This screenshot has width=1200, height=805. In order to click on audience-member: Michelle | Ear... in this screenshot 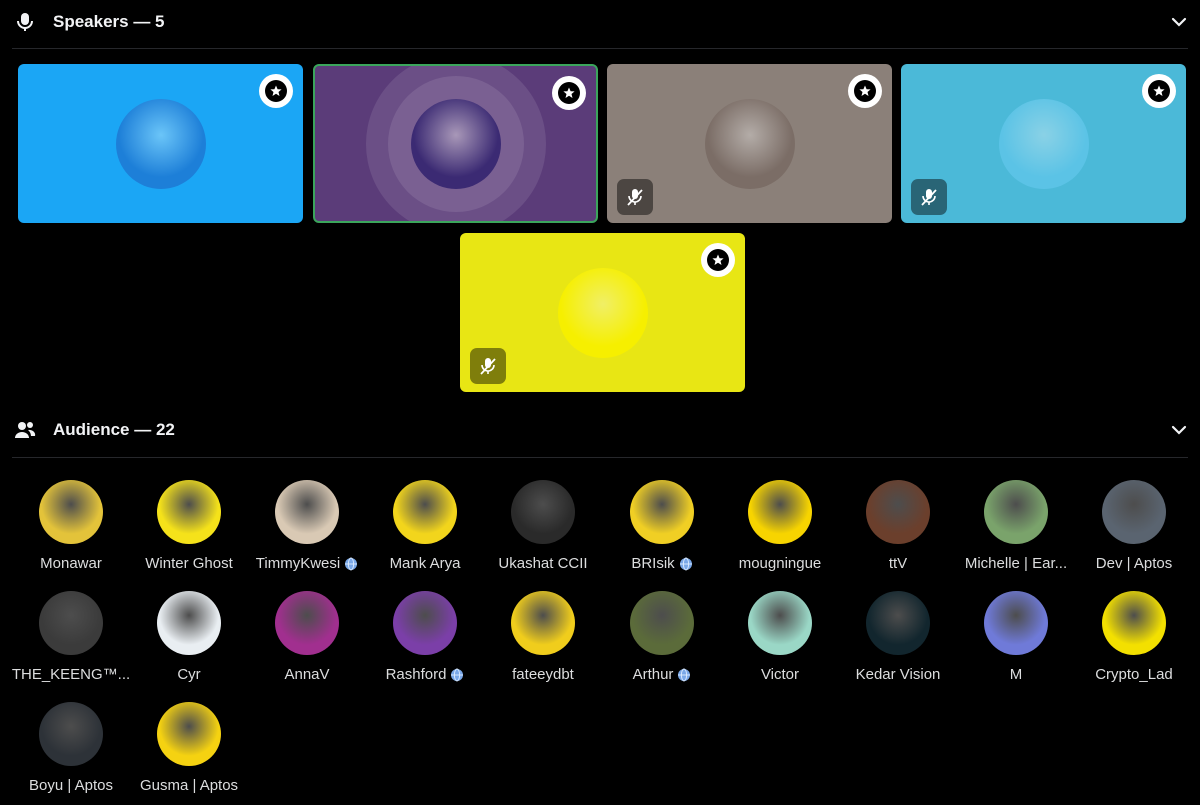, I will do `click(1016, 530)`.